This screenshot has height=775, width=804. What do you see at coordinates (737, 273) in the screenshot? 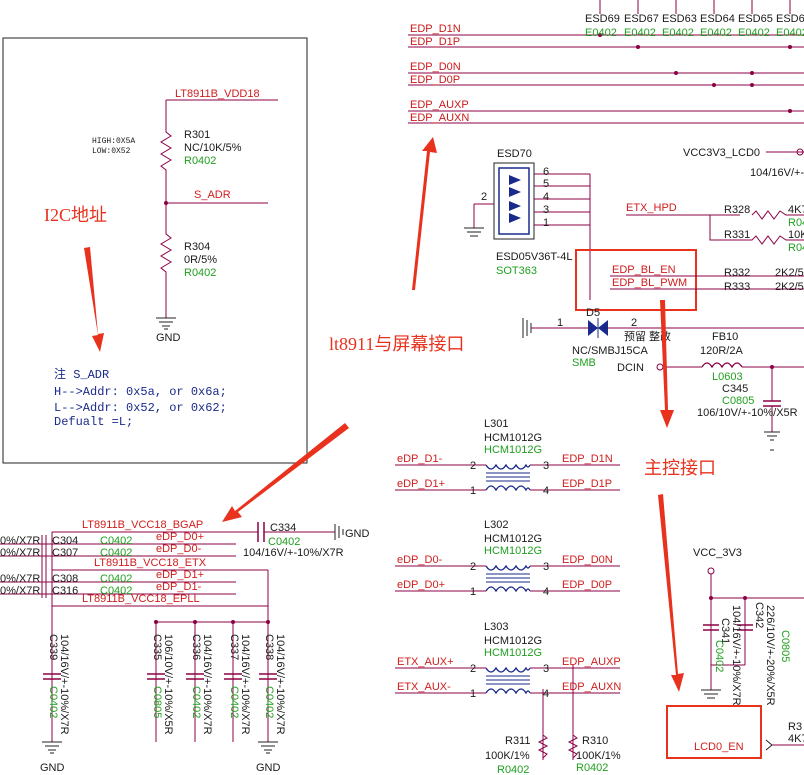
I see `r332-ref: R332` at bounding box center [737, 273].